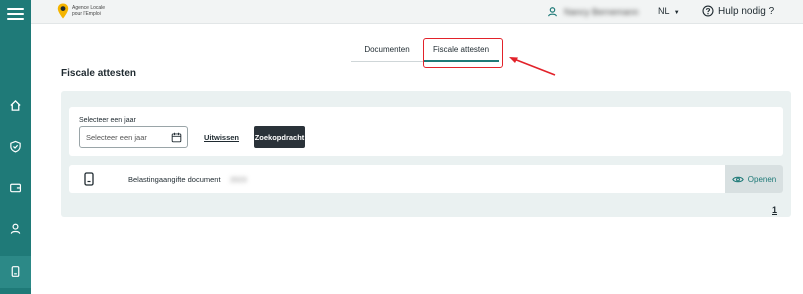  I want to click on open-document-button: Openen, so click(754, 179).